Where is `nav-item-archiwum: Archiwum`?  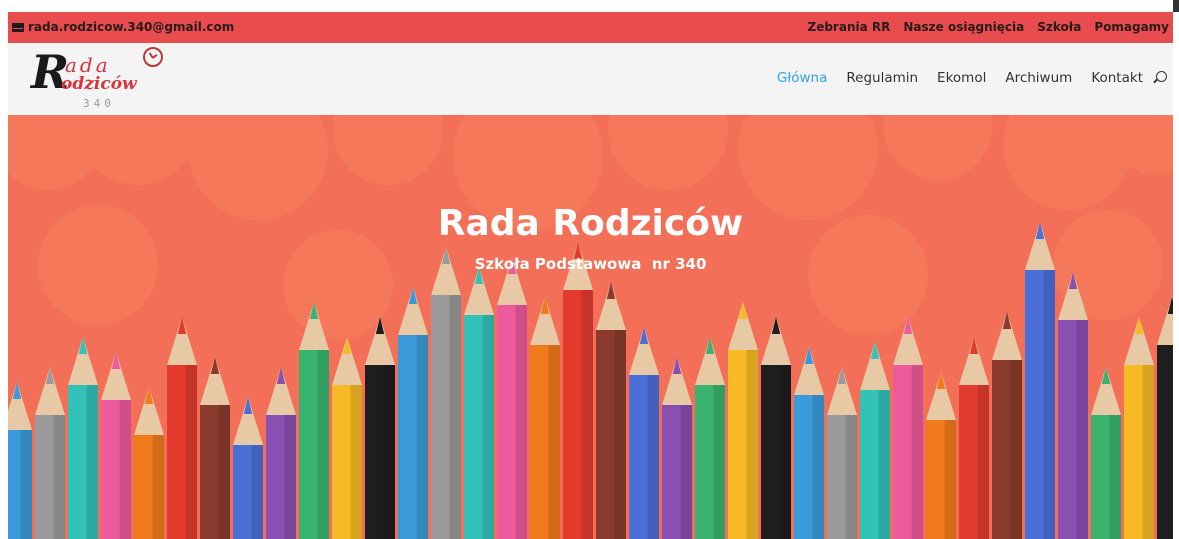
nav-item-archiwum: Archiwum is located at coordinates (1038, 78).